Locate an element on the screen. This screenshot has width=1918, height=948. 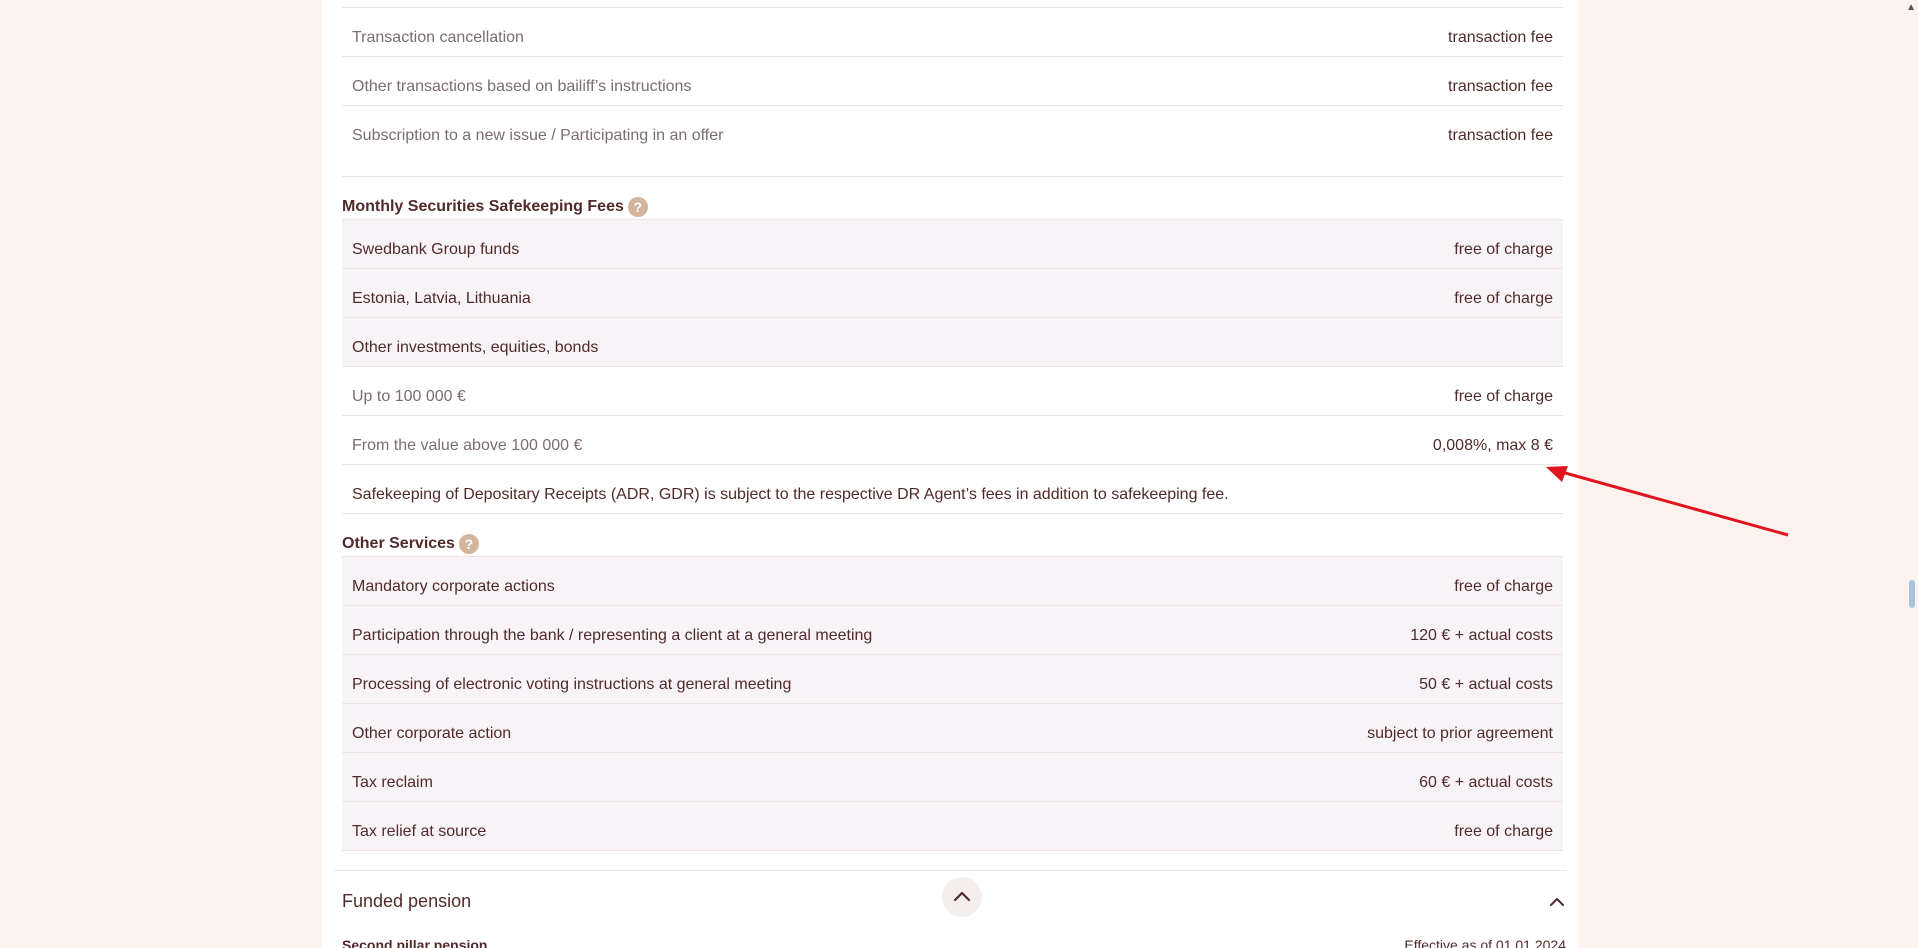
table-row: Tax reclaim 60 € + actual costs is located at coordinates (952, 777).